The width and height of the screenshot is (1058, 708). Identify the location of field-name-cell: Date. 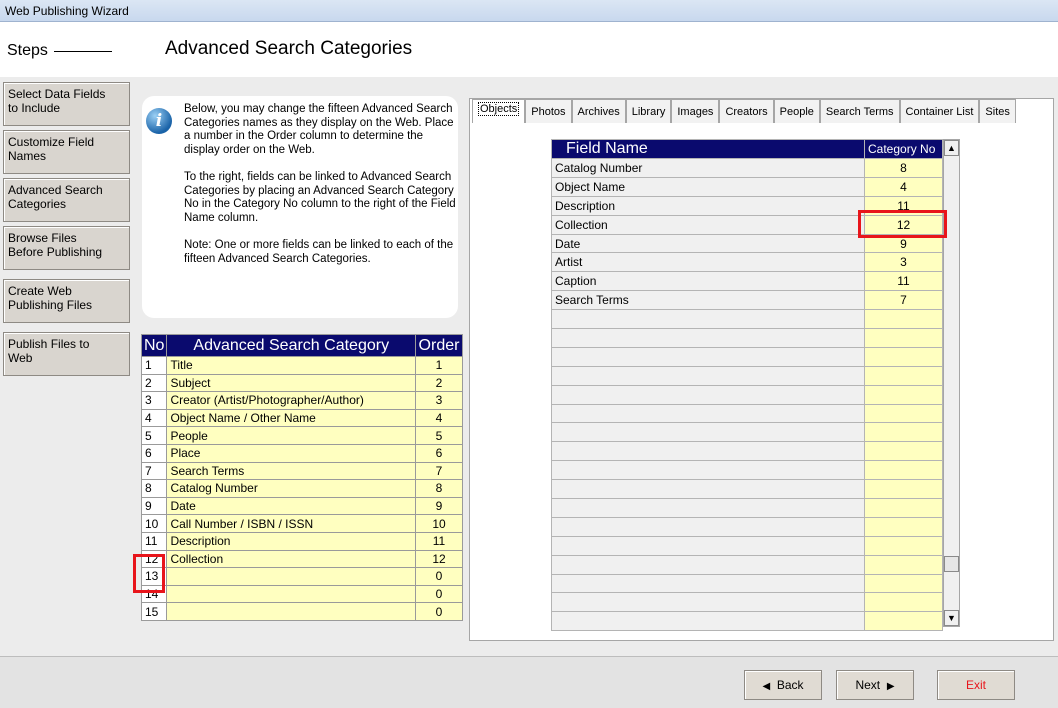
(708, 243).